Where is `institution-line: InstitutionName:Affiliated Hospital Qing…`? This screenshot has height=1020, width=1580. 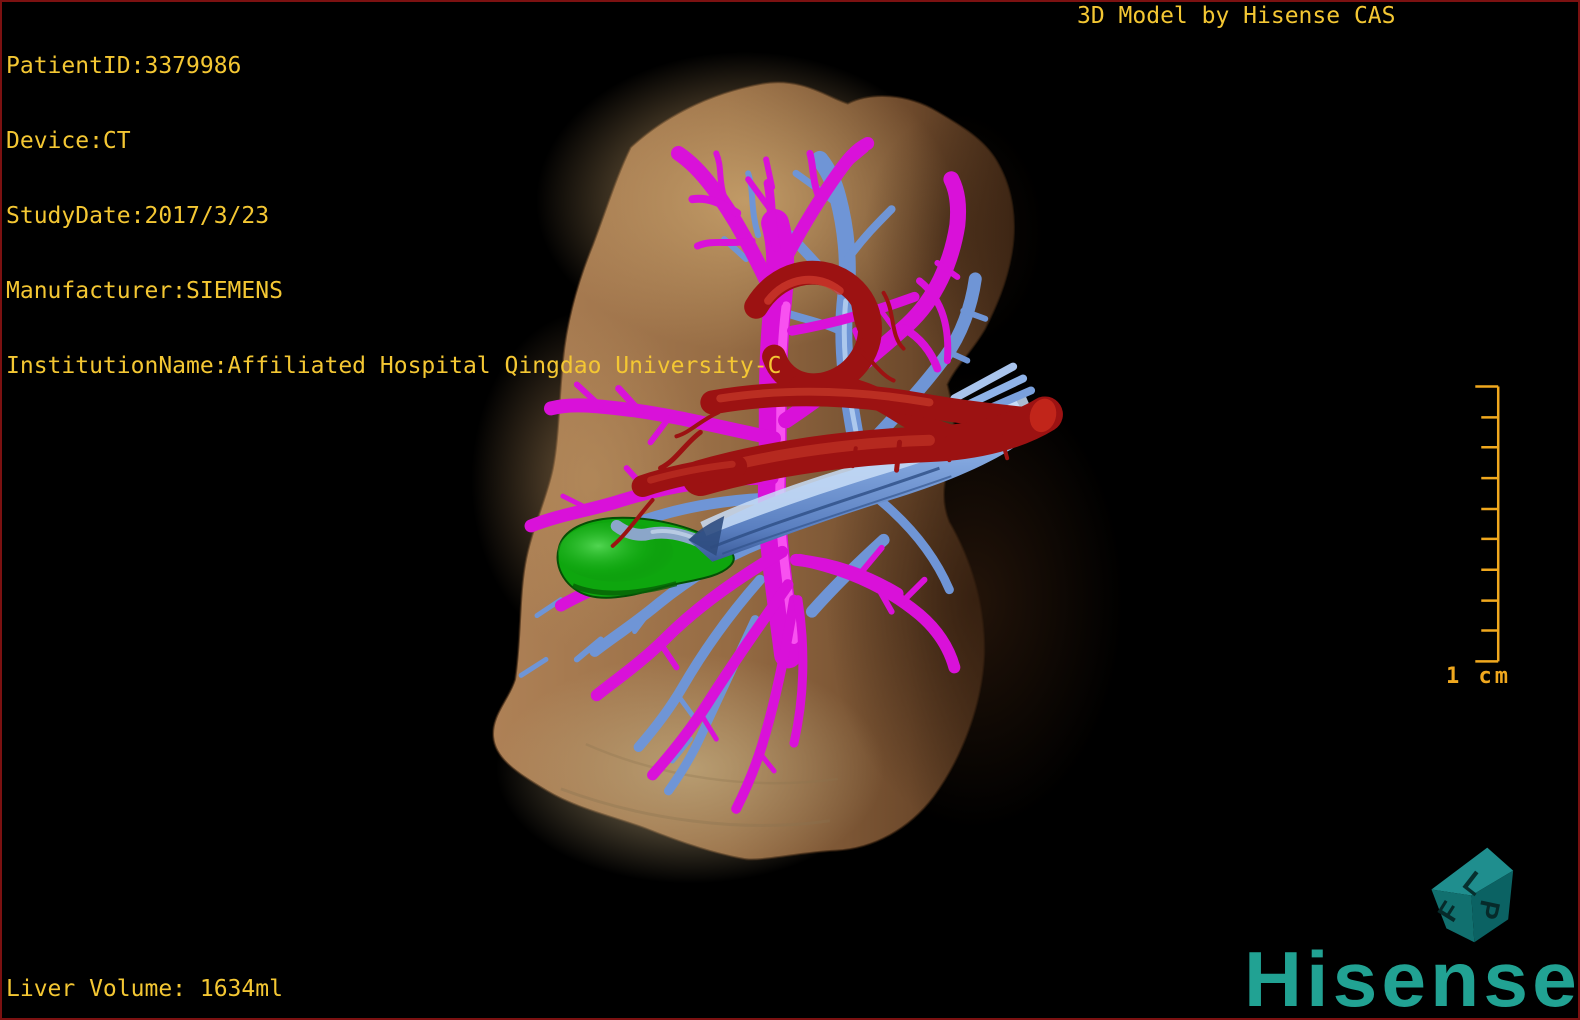 institution-line: InstitutionName:Affiliated Hospital Qing… is located at coordinates (394, 366).